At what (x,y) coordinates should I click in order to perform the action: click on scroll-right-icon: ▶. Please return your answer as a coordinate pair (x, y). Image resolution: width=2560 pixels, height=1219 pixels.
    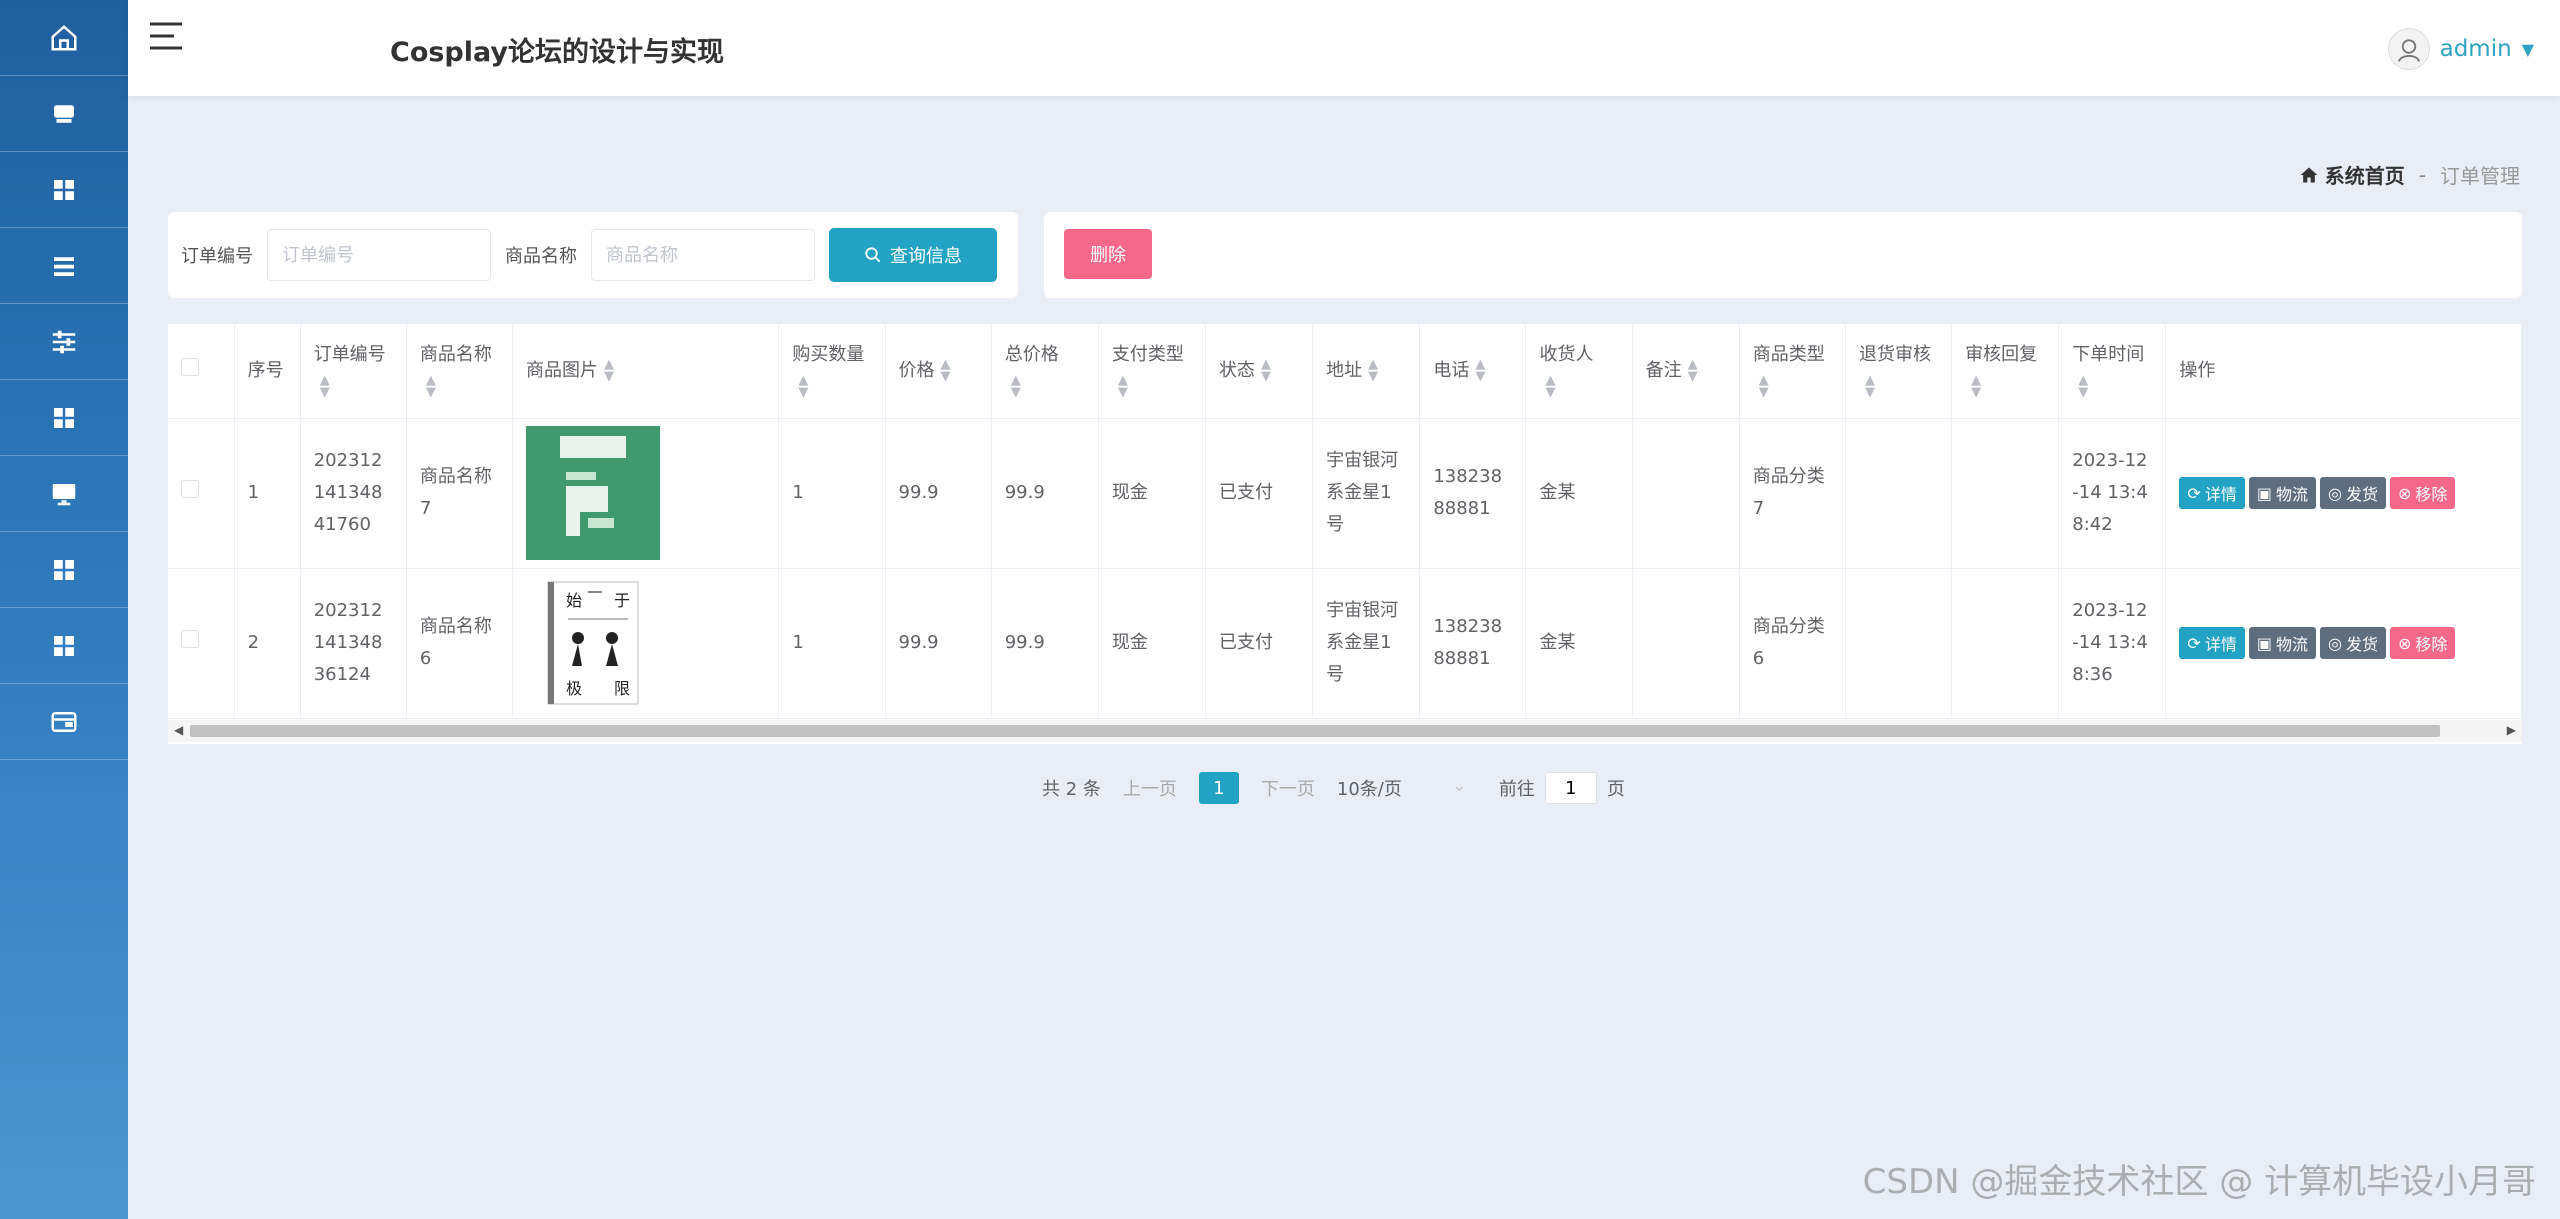
    Looking at the image, I should click on (2511, 730).